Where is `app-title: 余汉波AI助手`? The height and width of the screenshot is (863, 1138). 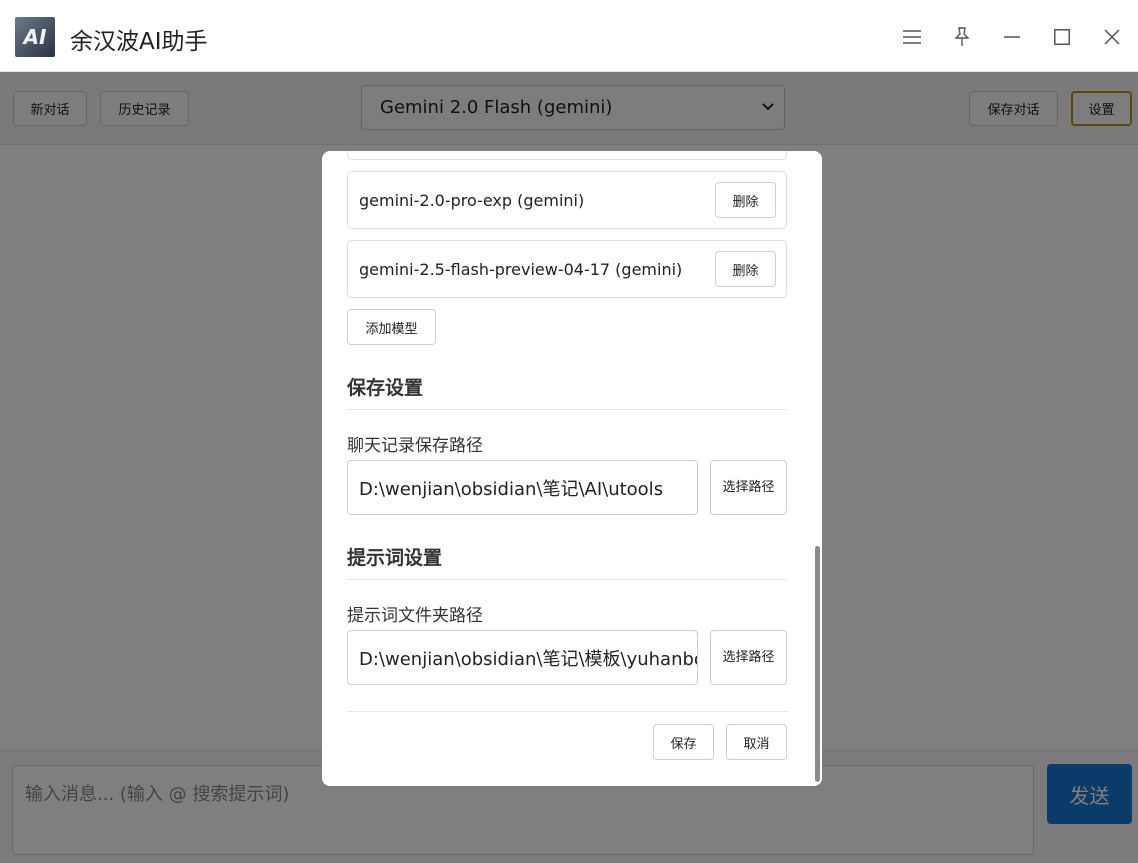 app-title: 余汉波AI助手 is located at coordinates (139, 42).